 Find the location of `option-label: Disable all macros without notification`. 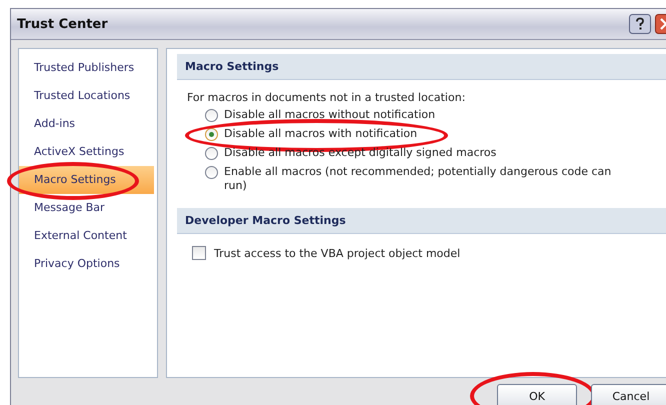

option-label: Disable all macros without notification is located at coordinates (424, 115).